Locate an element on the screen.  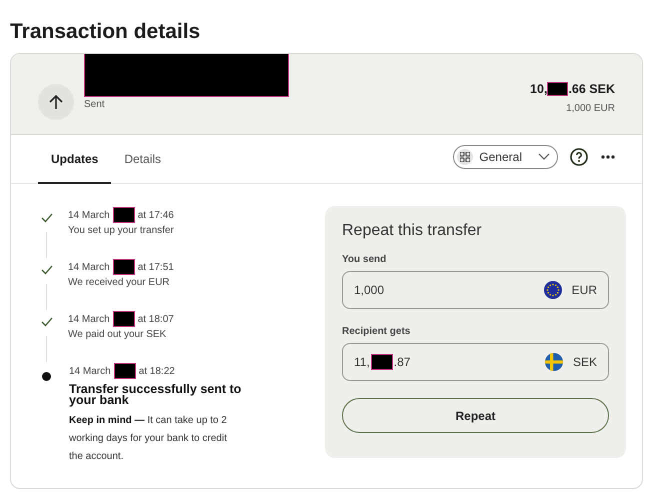
help-icon is located at coordinates (579, 157).